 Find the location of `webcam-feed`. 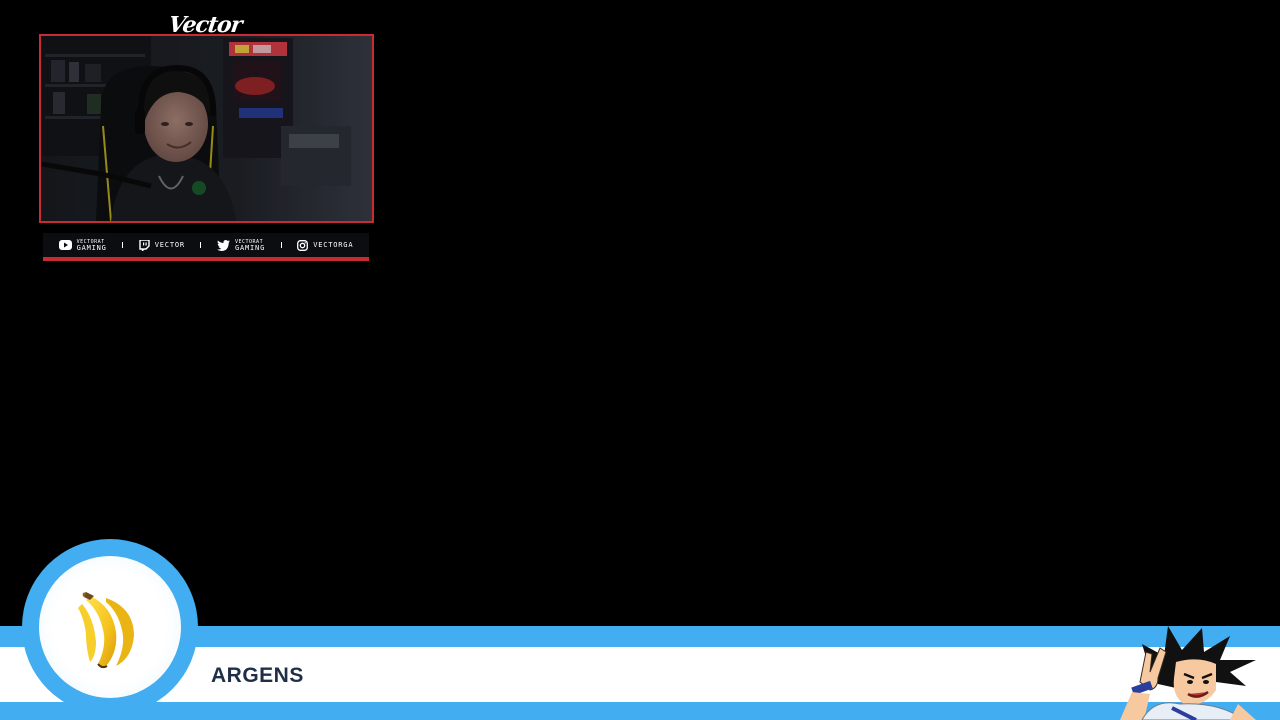

webcam-feed is located at coordinates (206, 128).